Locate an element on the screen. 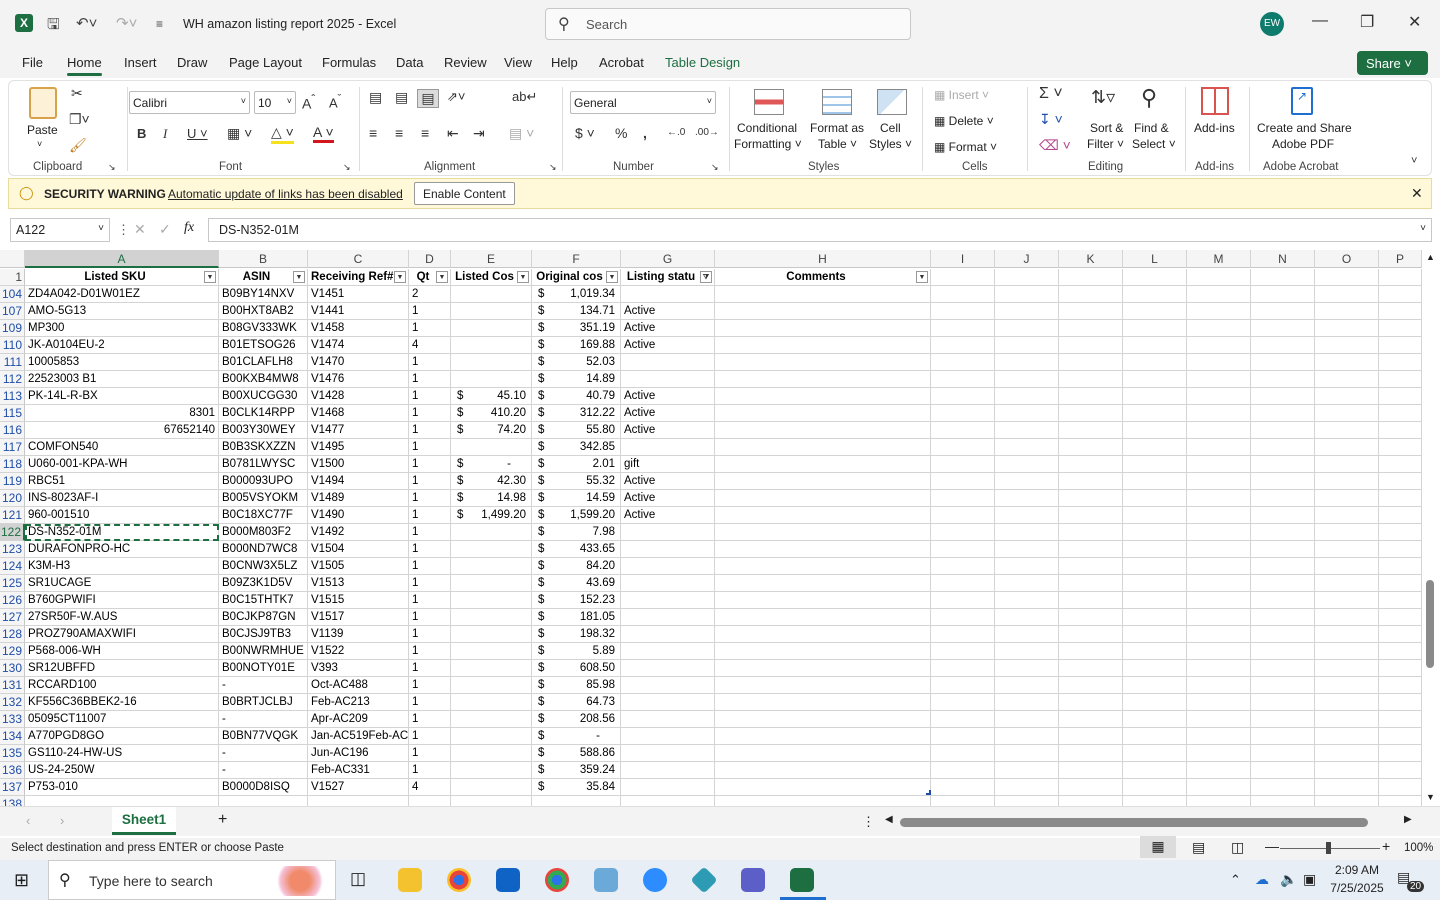  table-header-cell: Comments ▼ is located at coordinates (823, 277).